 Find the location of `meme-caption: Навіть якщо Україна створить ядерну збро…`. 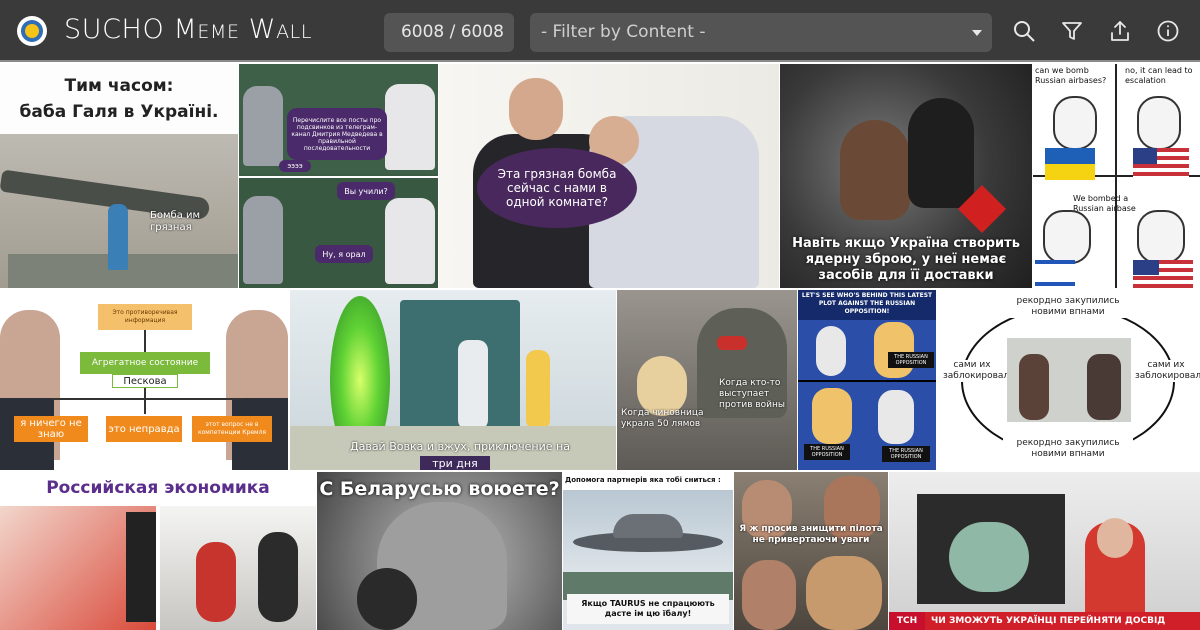

meme-caption: Навіть якщо Україна створить ядерну збро… is located at coordinates (906, 259).